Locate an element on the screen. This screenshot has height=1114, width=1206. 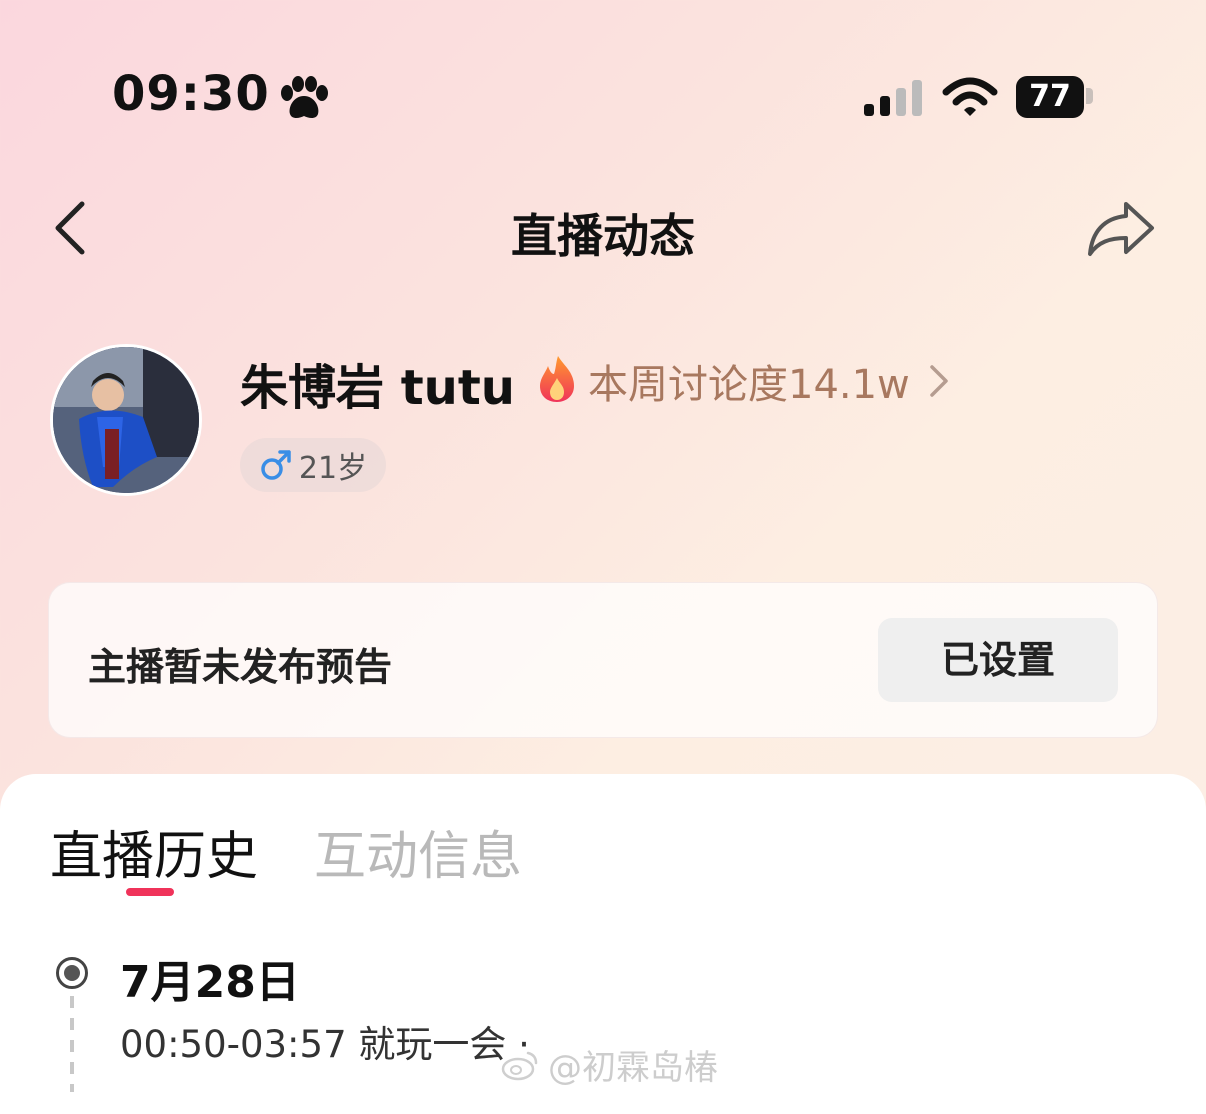
avatar is located at coordinates (126, 420).